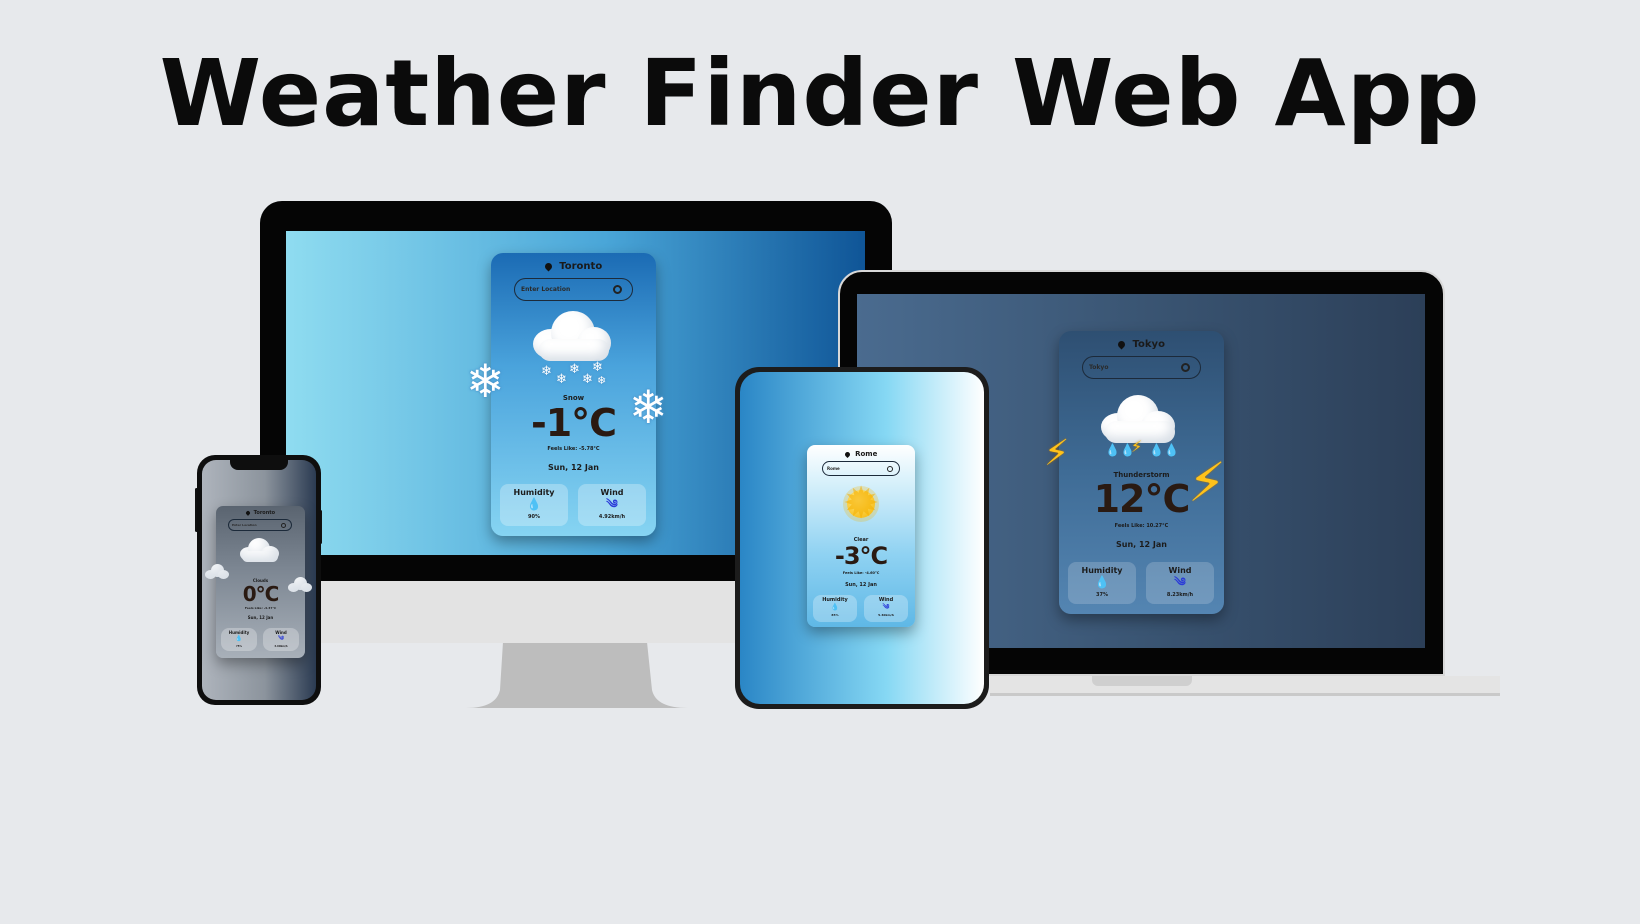  I want to click on wind-box: Wind ༄ 8.23km/h, so click(1180, 583).